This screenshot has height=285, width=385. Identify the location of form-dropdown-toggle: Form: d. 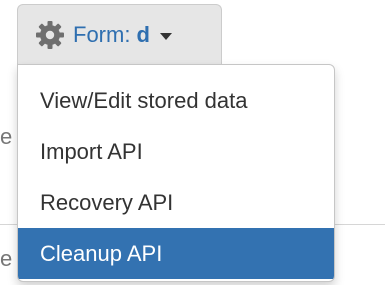
(119, 34).